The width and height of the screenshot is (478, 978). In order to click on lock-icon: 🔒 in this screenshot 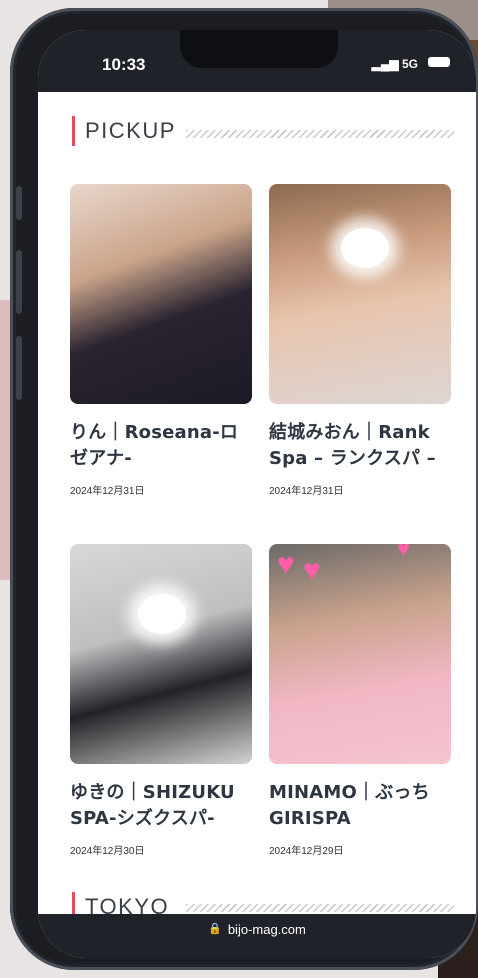, I will do `click(215, 929)`.